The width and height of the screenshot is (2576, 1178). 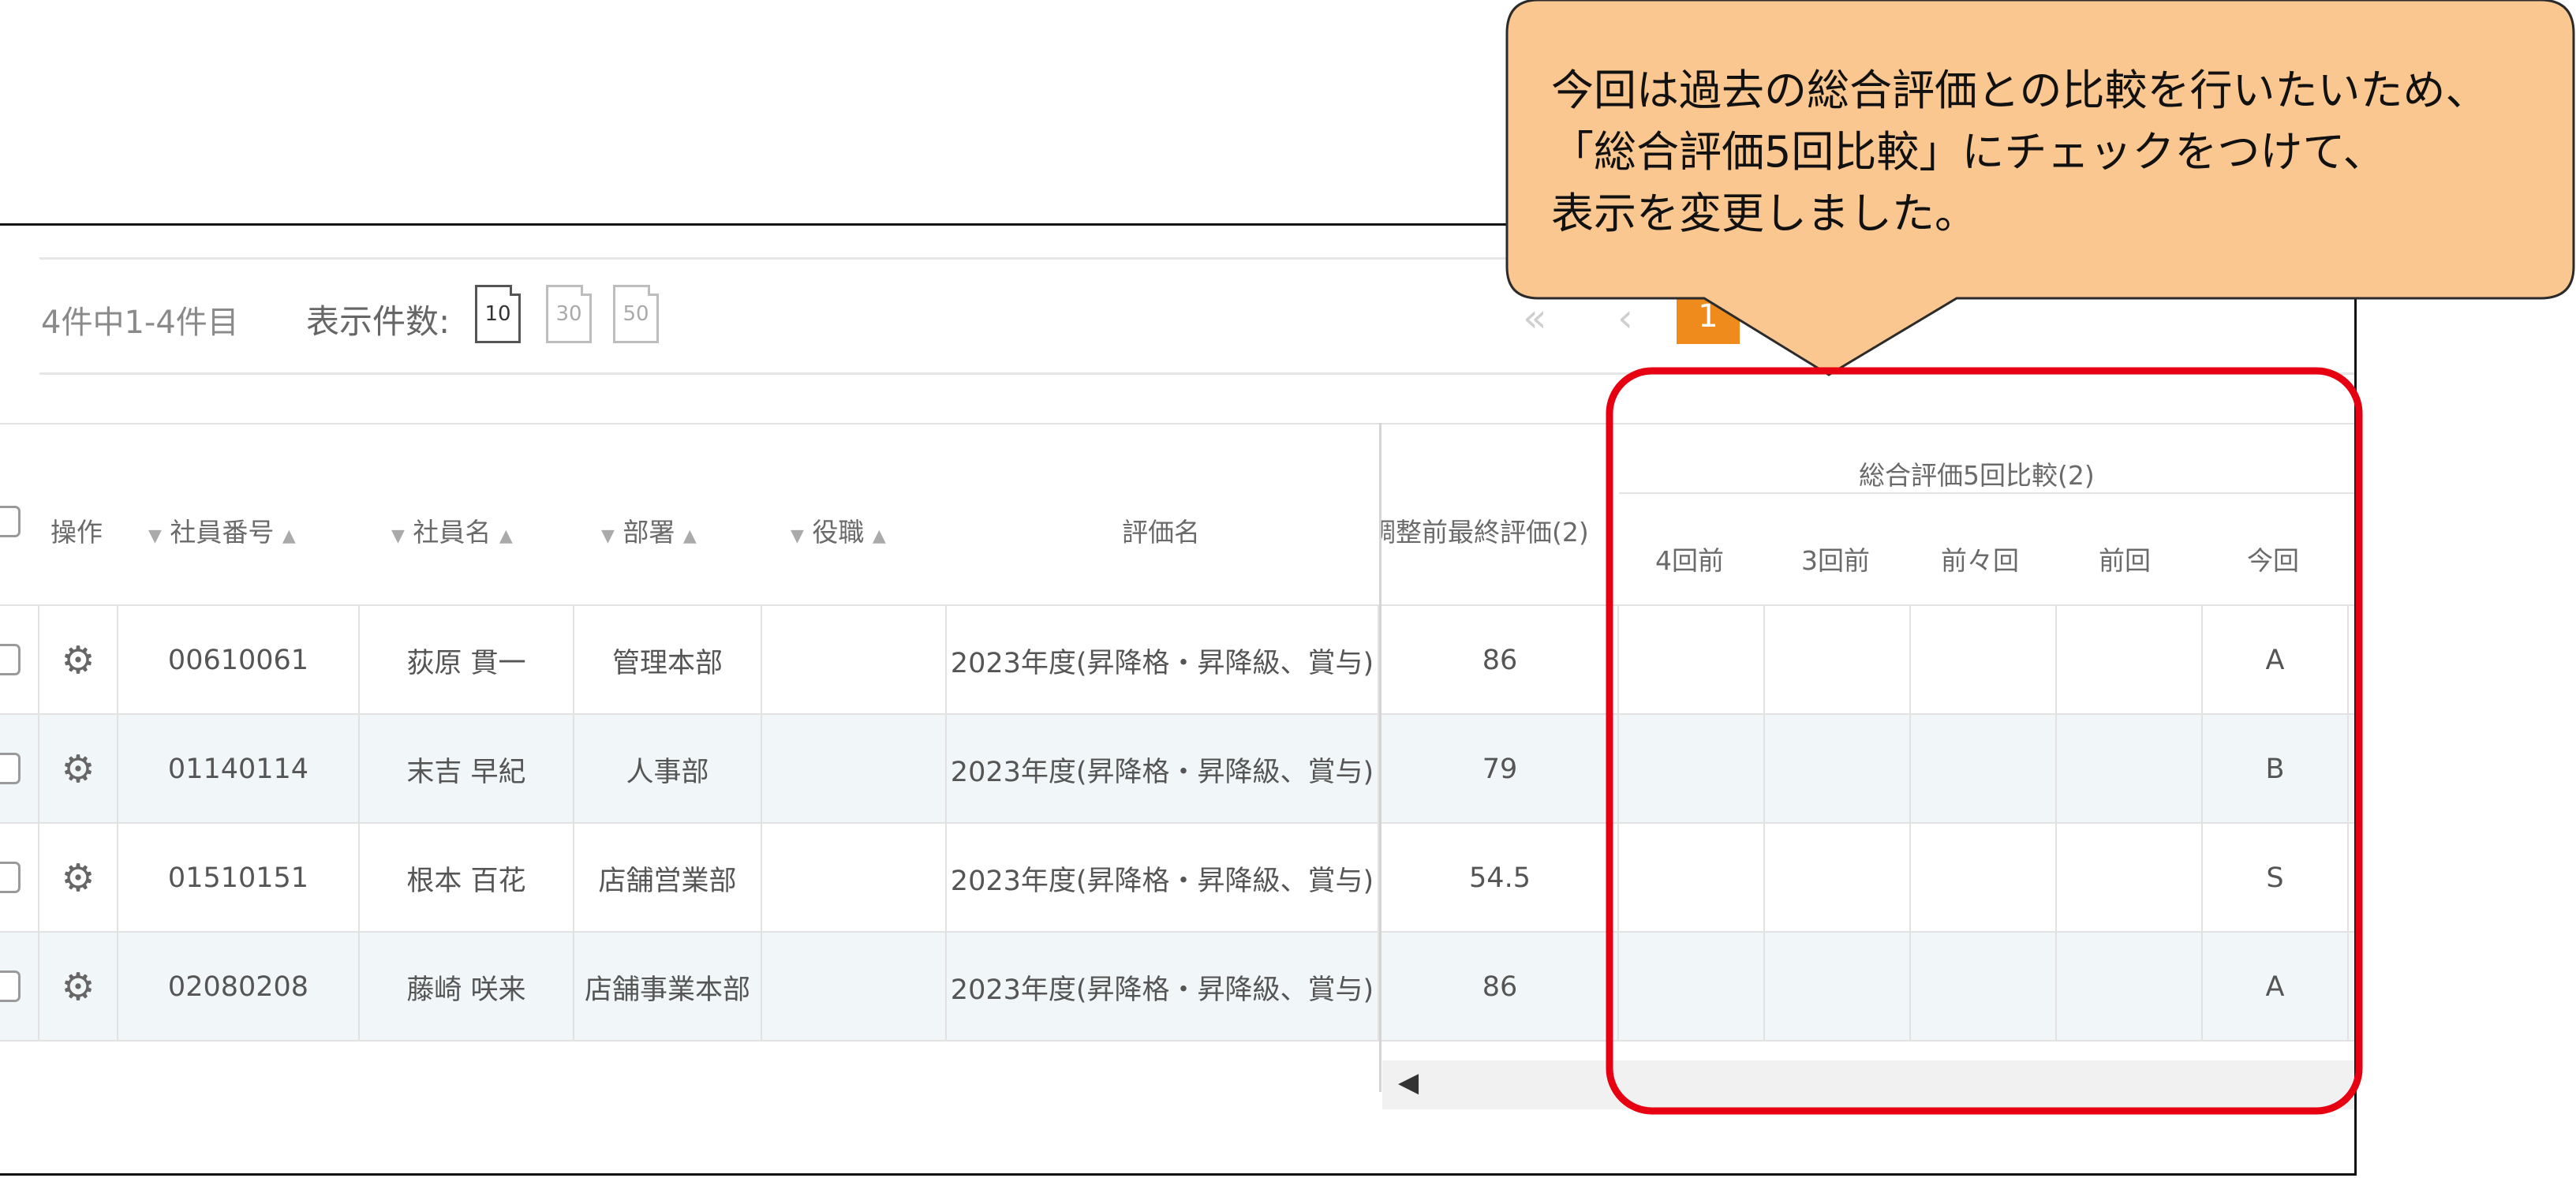 I want to click on header-2-before: 前々回, so click(x=1980, y=560).